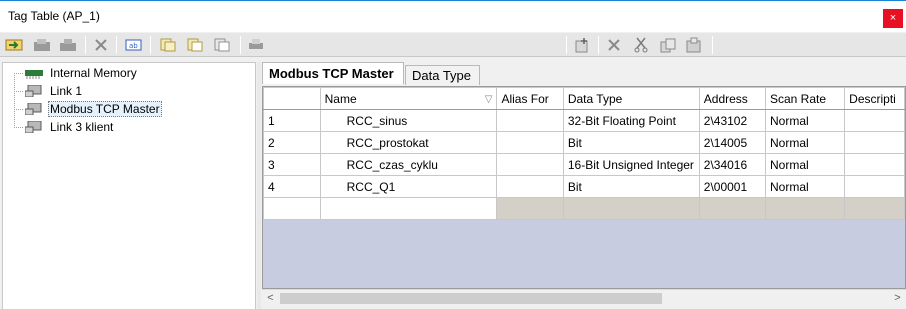  I want to click on cell-name: RCC_Q1, so click(408, 186).